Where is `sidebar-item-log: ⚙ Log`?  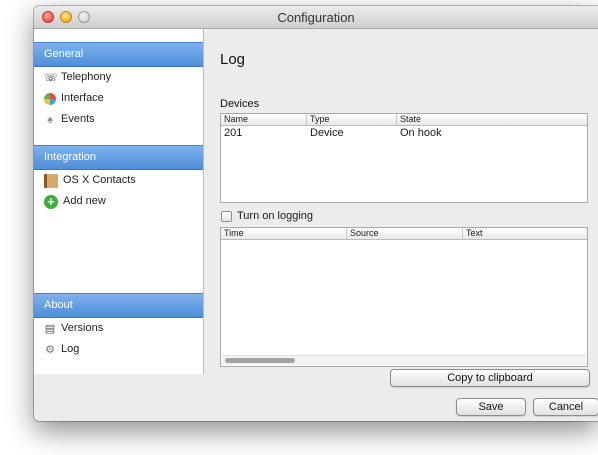 sidebar-item-log: ⚙ Log is located at coordinates (118, 349).